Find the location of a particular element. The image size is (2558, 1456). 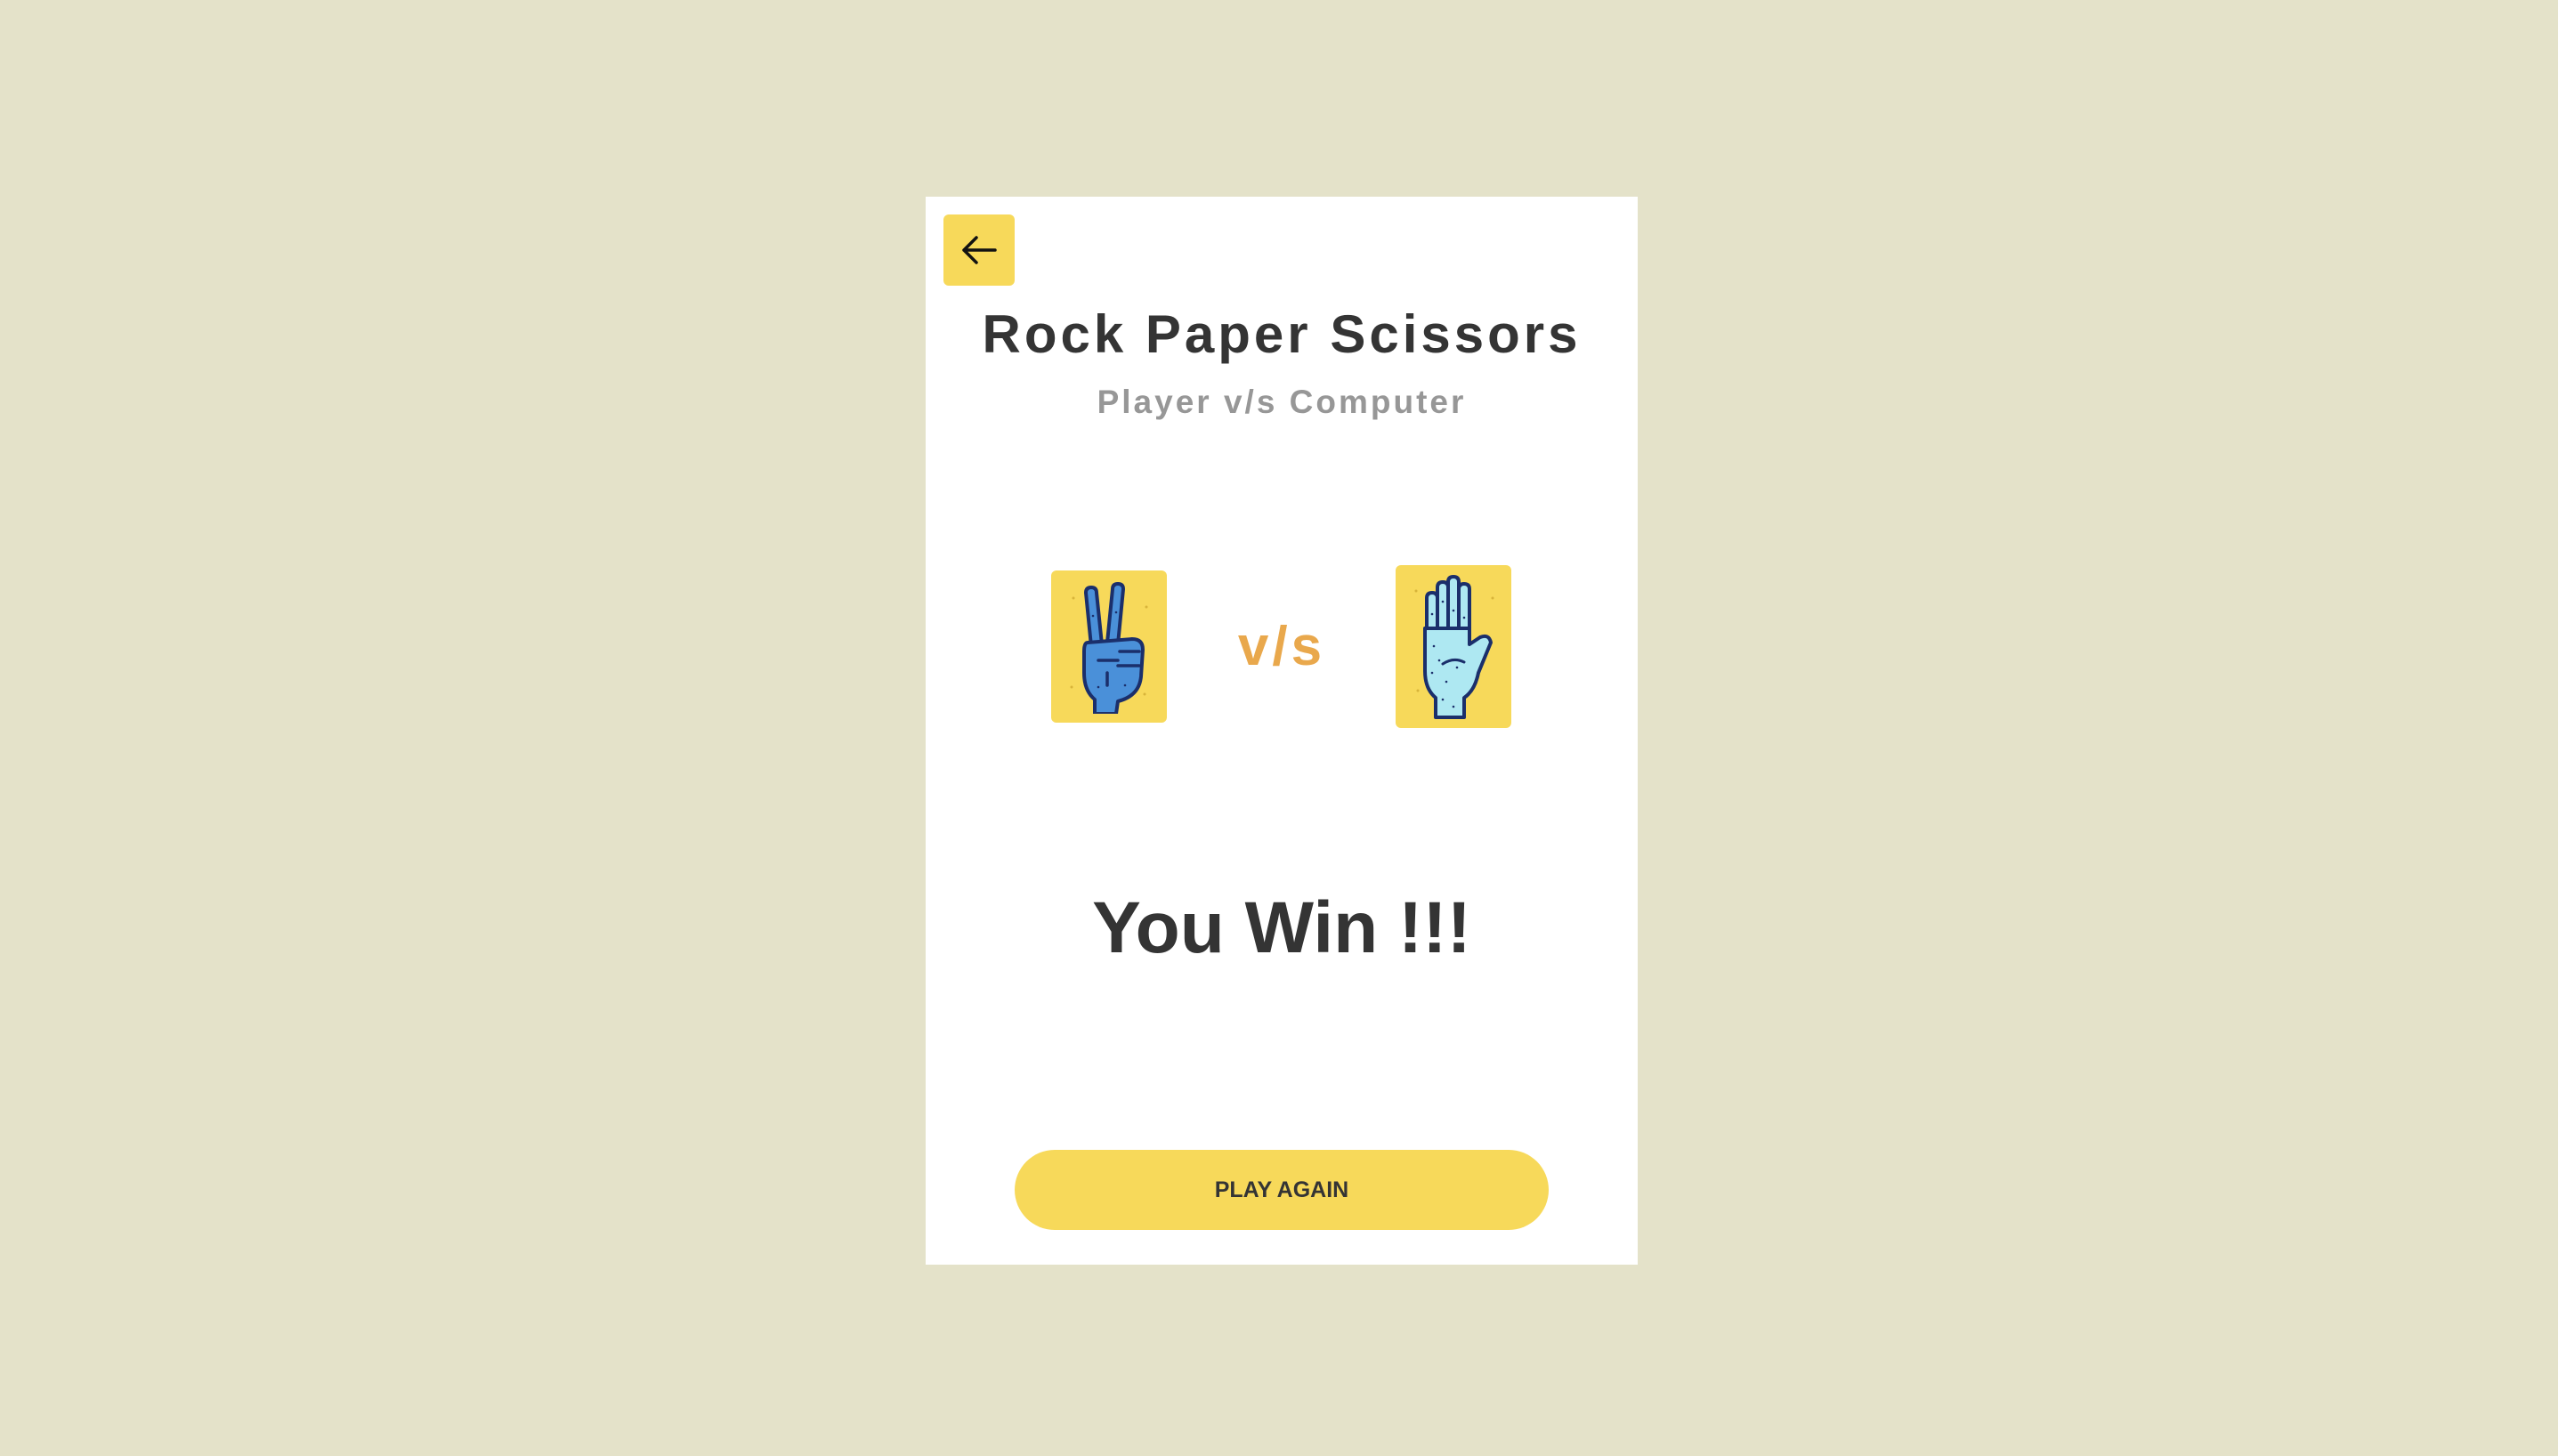

scissors-hand-icon is located at coordinates (1109, 647).